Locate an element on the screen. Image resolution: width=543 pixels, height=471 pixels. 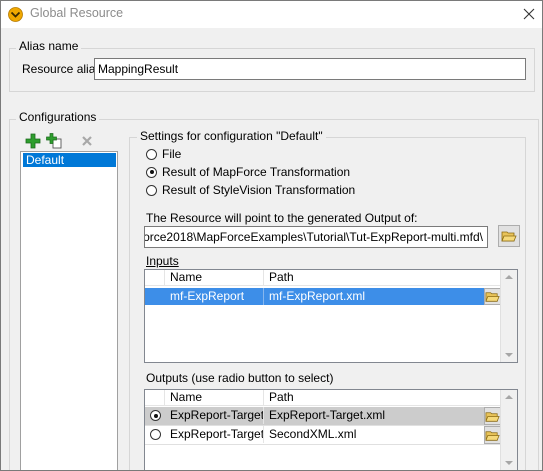
inputs-header-blank is located at coordinates (155, 278).